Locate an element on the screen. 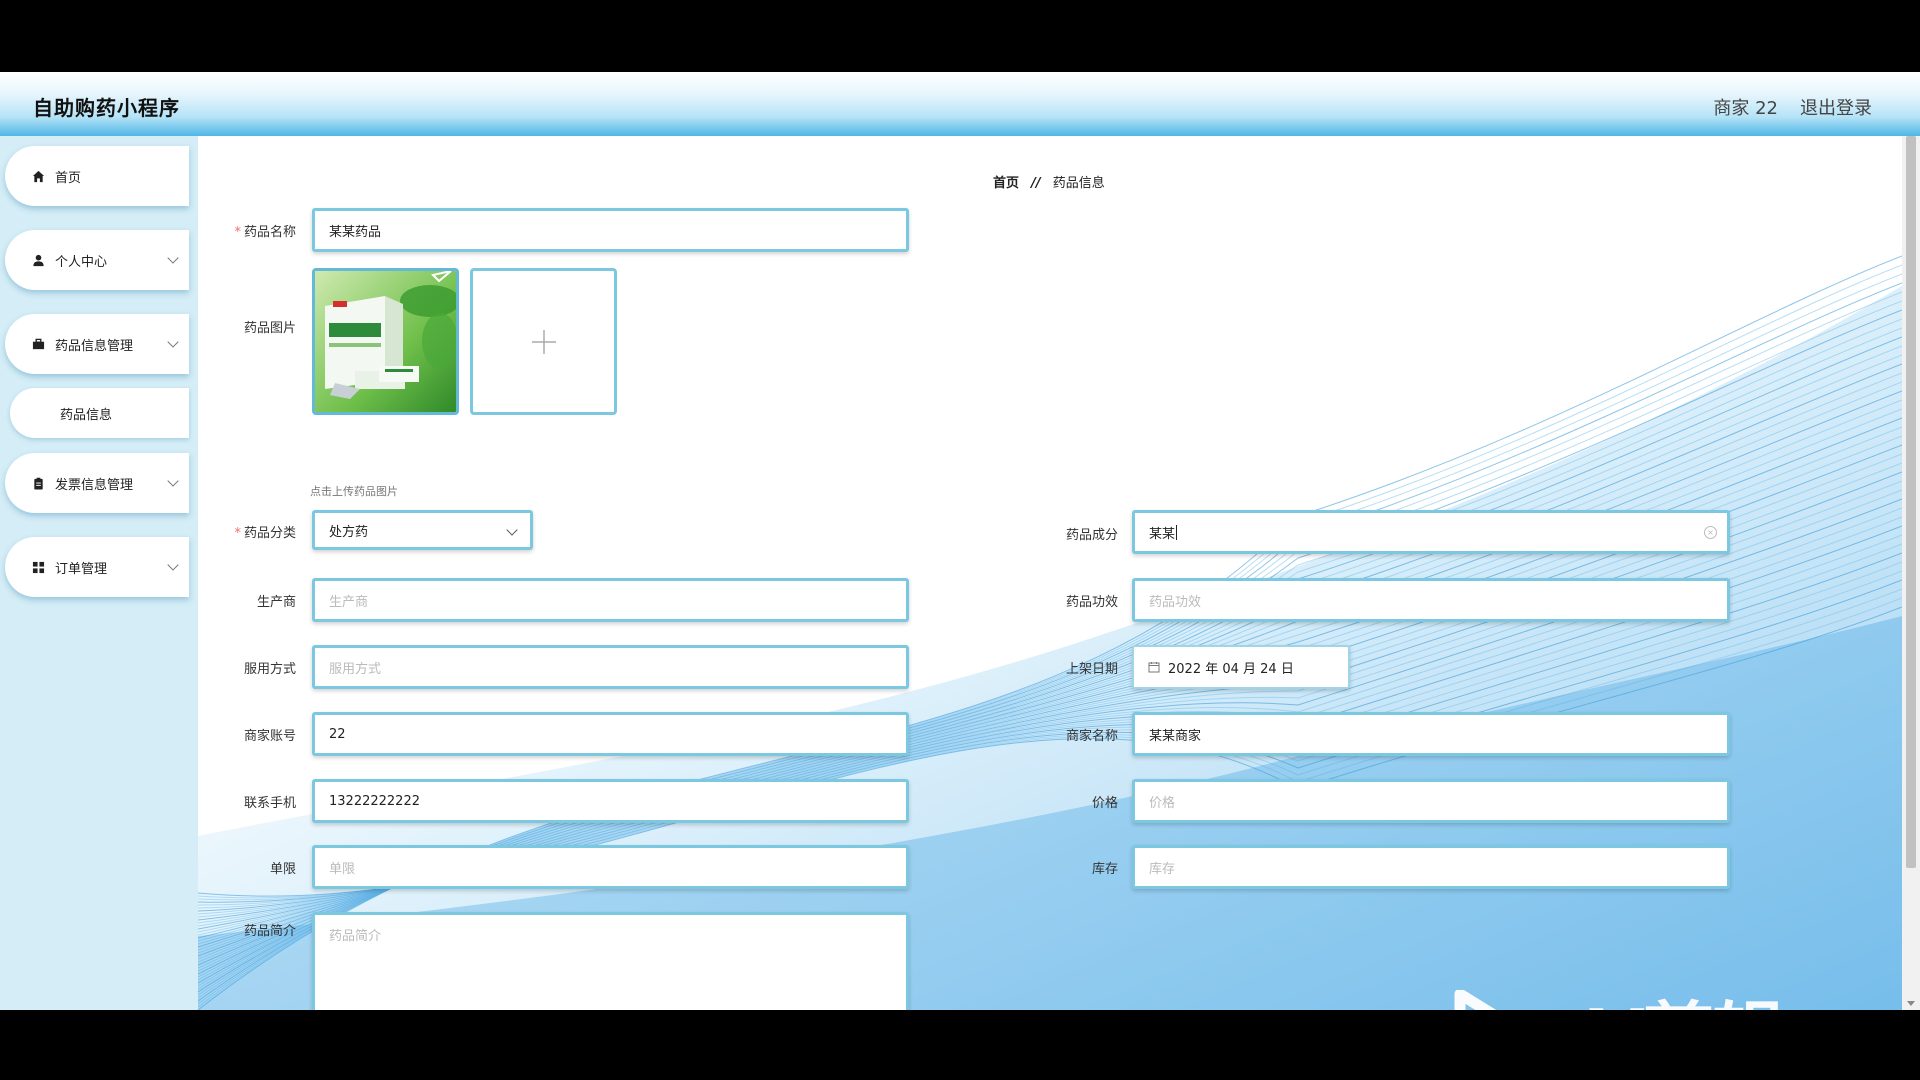 The image size is (1920, 1080). sidebar-item-label: 订单管理 is located at coordinates (81, 569).